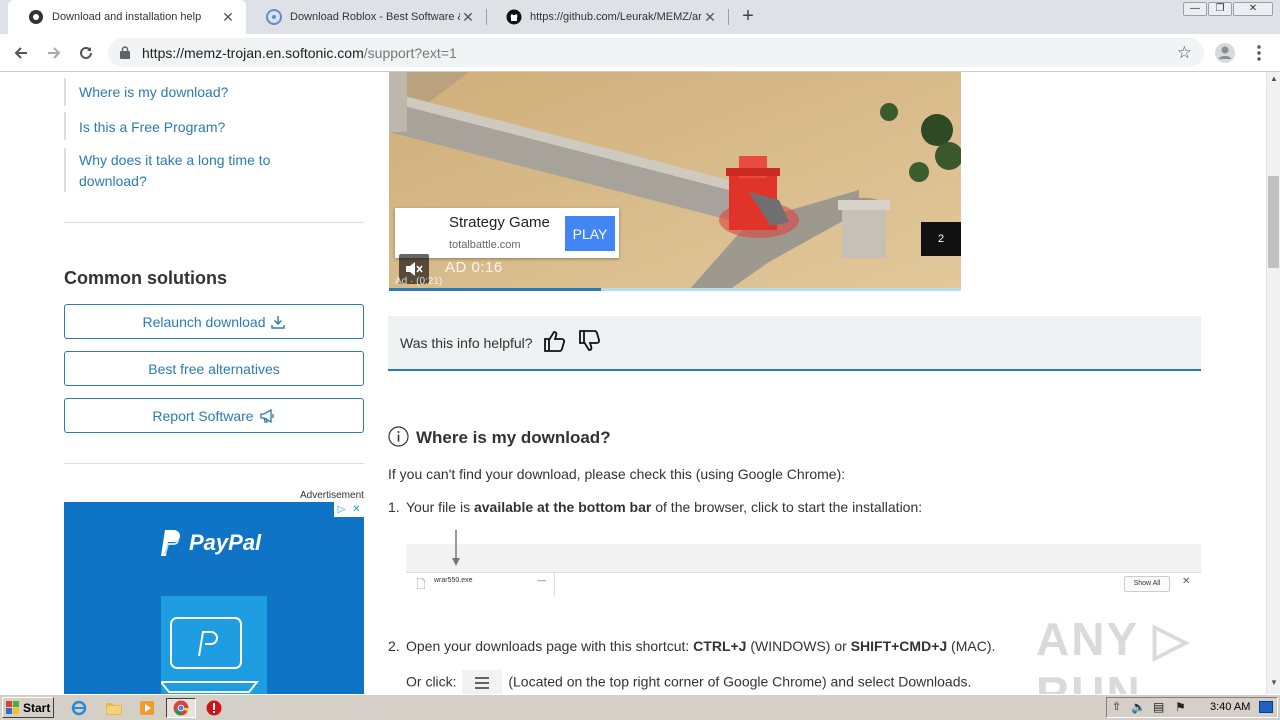 Image resolution: width=1280 pixels, height=720 pixels. Describe the element at coordinates (37, 707) in the screenshot. I see `start-label: Start` at that location.